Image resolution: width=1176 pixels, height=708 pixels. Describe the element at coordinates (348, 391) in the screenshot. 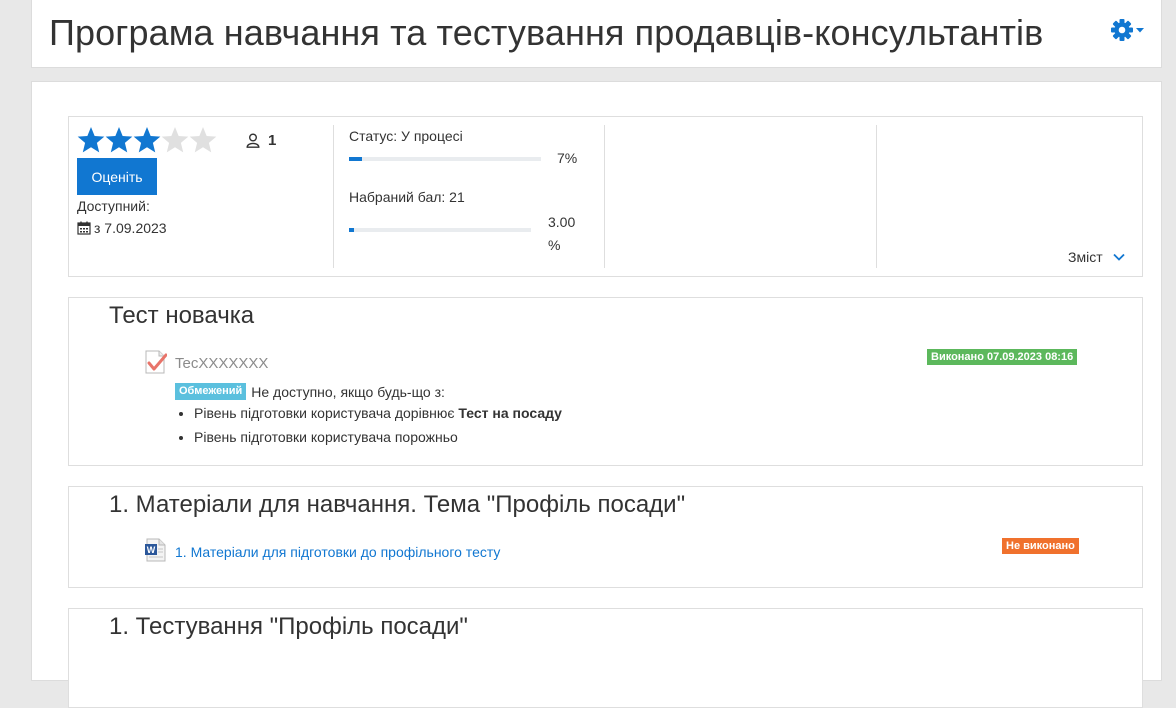

I see `restriction-text: Не доступно, якщо будь-що з:` at that location.